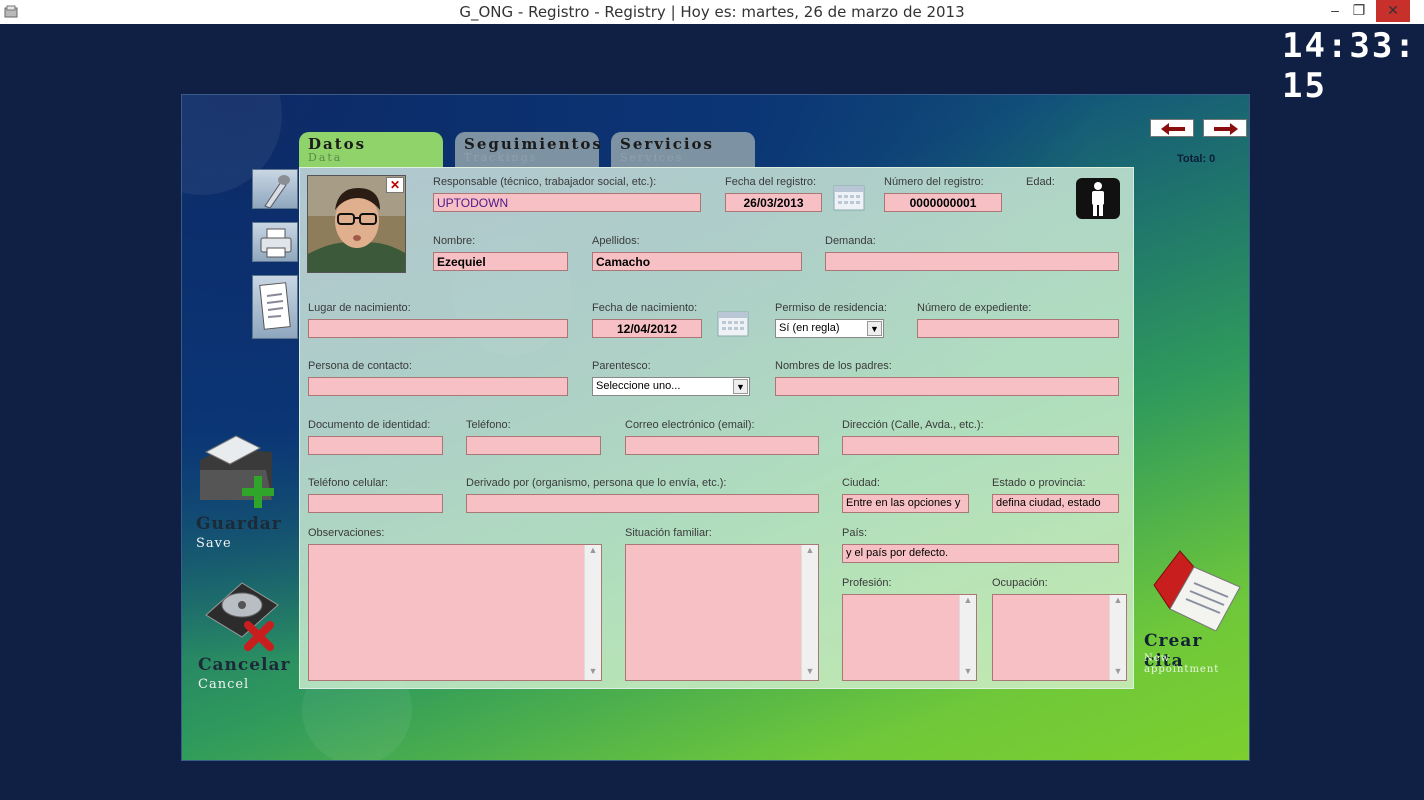 This screenshot has width=1424, height=800. What do you see at coordinates (645, 308) in the screenshot?
I see `fecha-nacimiento-label: Fecha de nacimiento:` at bounding box center [645, 308].